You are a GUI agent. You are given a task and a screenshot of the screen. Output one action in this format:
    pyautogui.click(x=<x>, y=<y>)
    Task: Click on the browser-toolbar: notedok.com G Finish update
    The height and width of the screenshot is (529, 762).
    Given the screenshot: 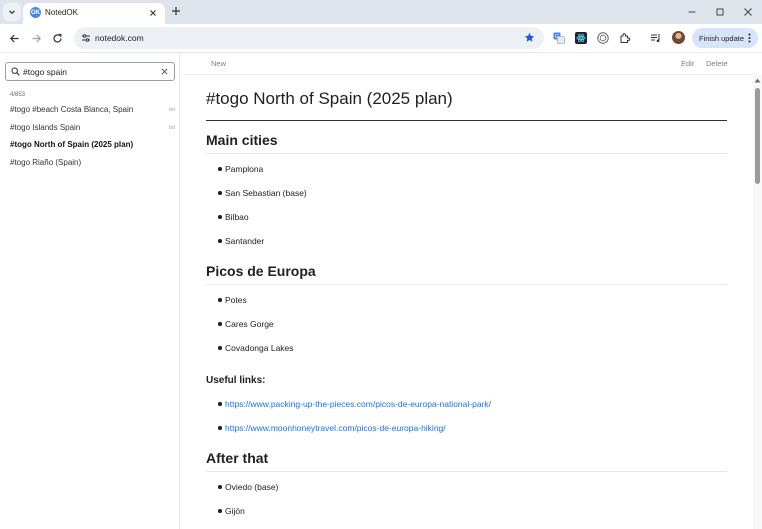 What is the action you would take?
    pyautogui.click(x=381, y=38)
    